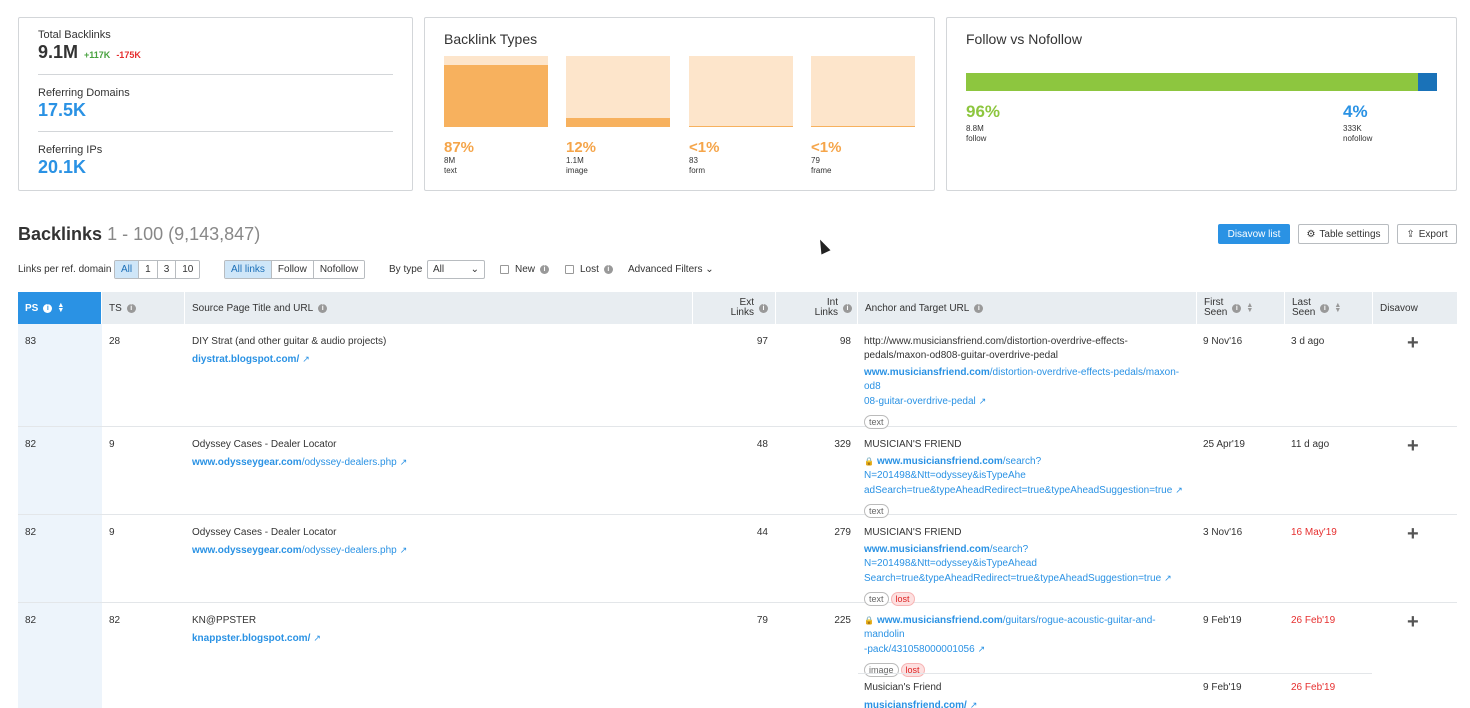 The width and height of the screenshot is (1470, 708). Describe the element at coordinates (70, 150) in the screenshot. I see `referring-ips-label: Referring IPs` at that location.